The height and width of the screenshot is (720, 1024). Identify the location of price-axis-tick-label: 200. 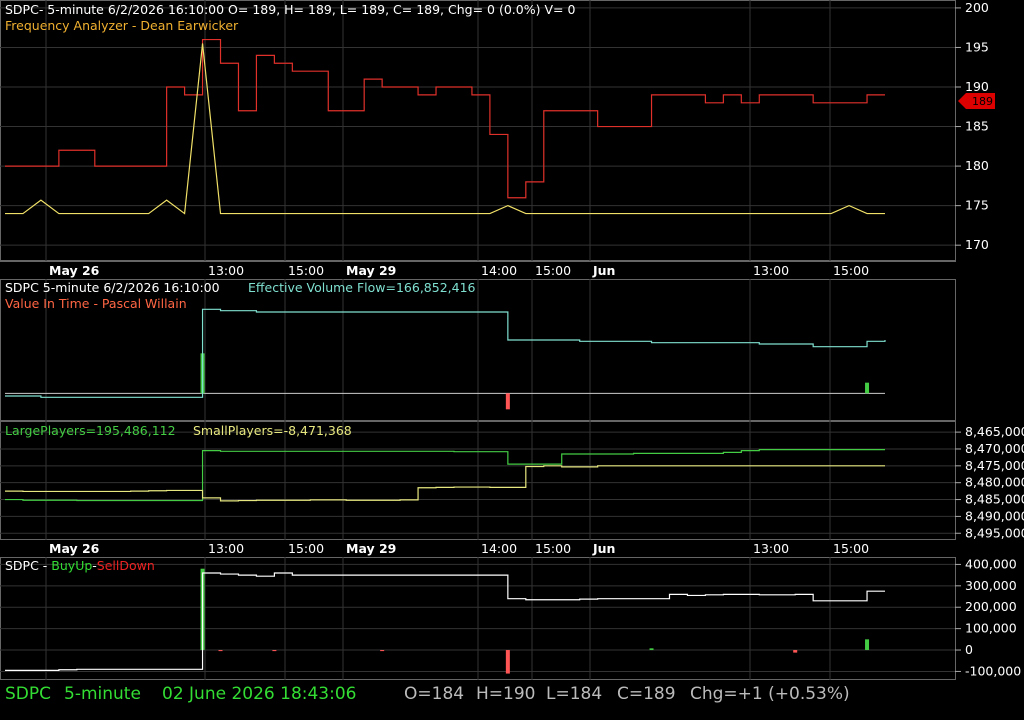
(977, 7).